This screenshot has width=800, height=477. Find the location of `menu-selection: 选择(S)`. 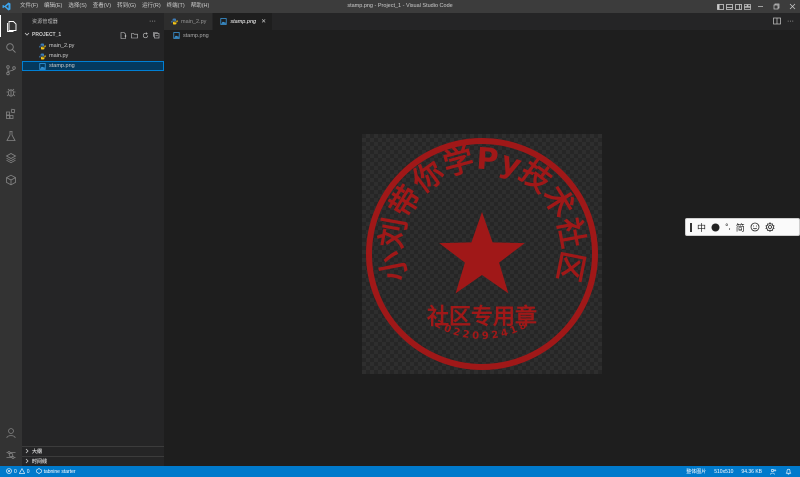

menu-selection: 选择(S) is located at coordinates (77, 6).